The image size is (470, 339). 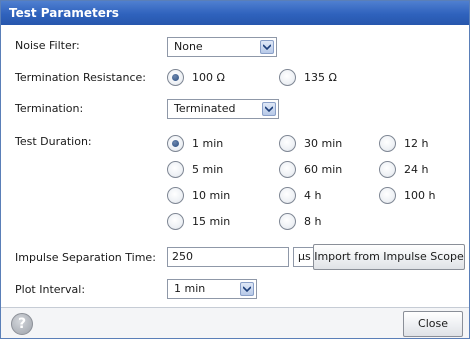 I want to click on radio-100-ohm: 100 Ω, so click(x=196, y=77).